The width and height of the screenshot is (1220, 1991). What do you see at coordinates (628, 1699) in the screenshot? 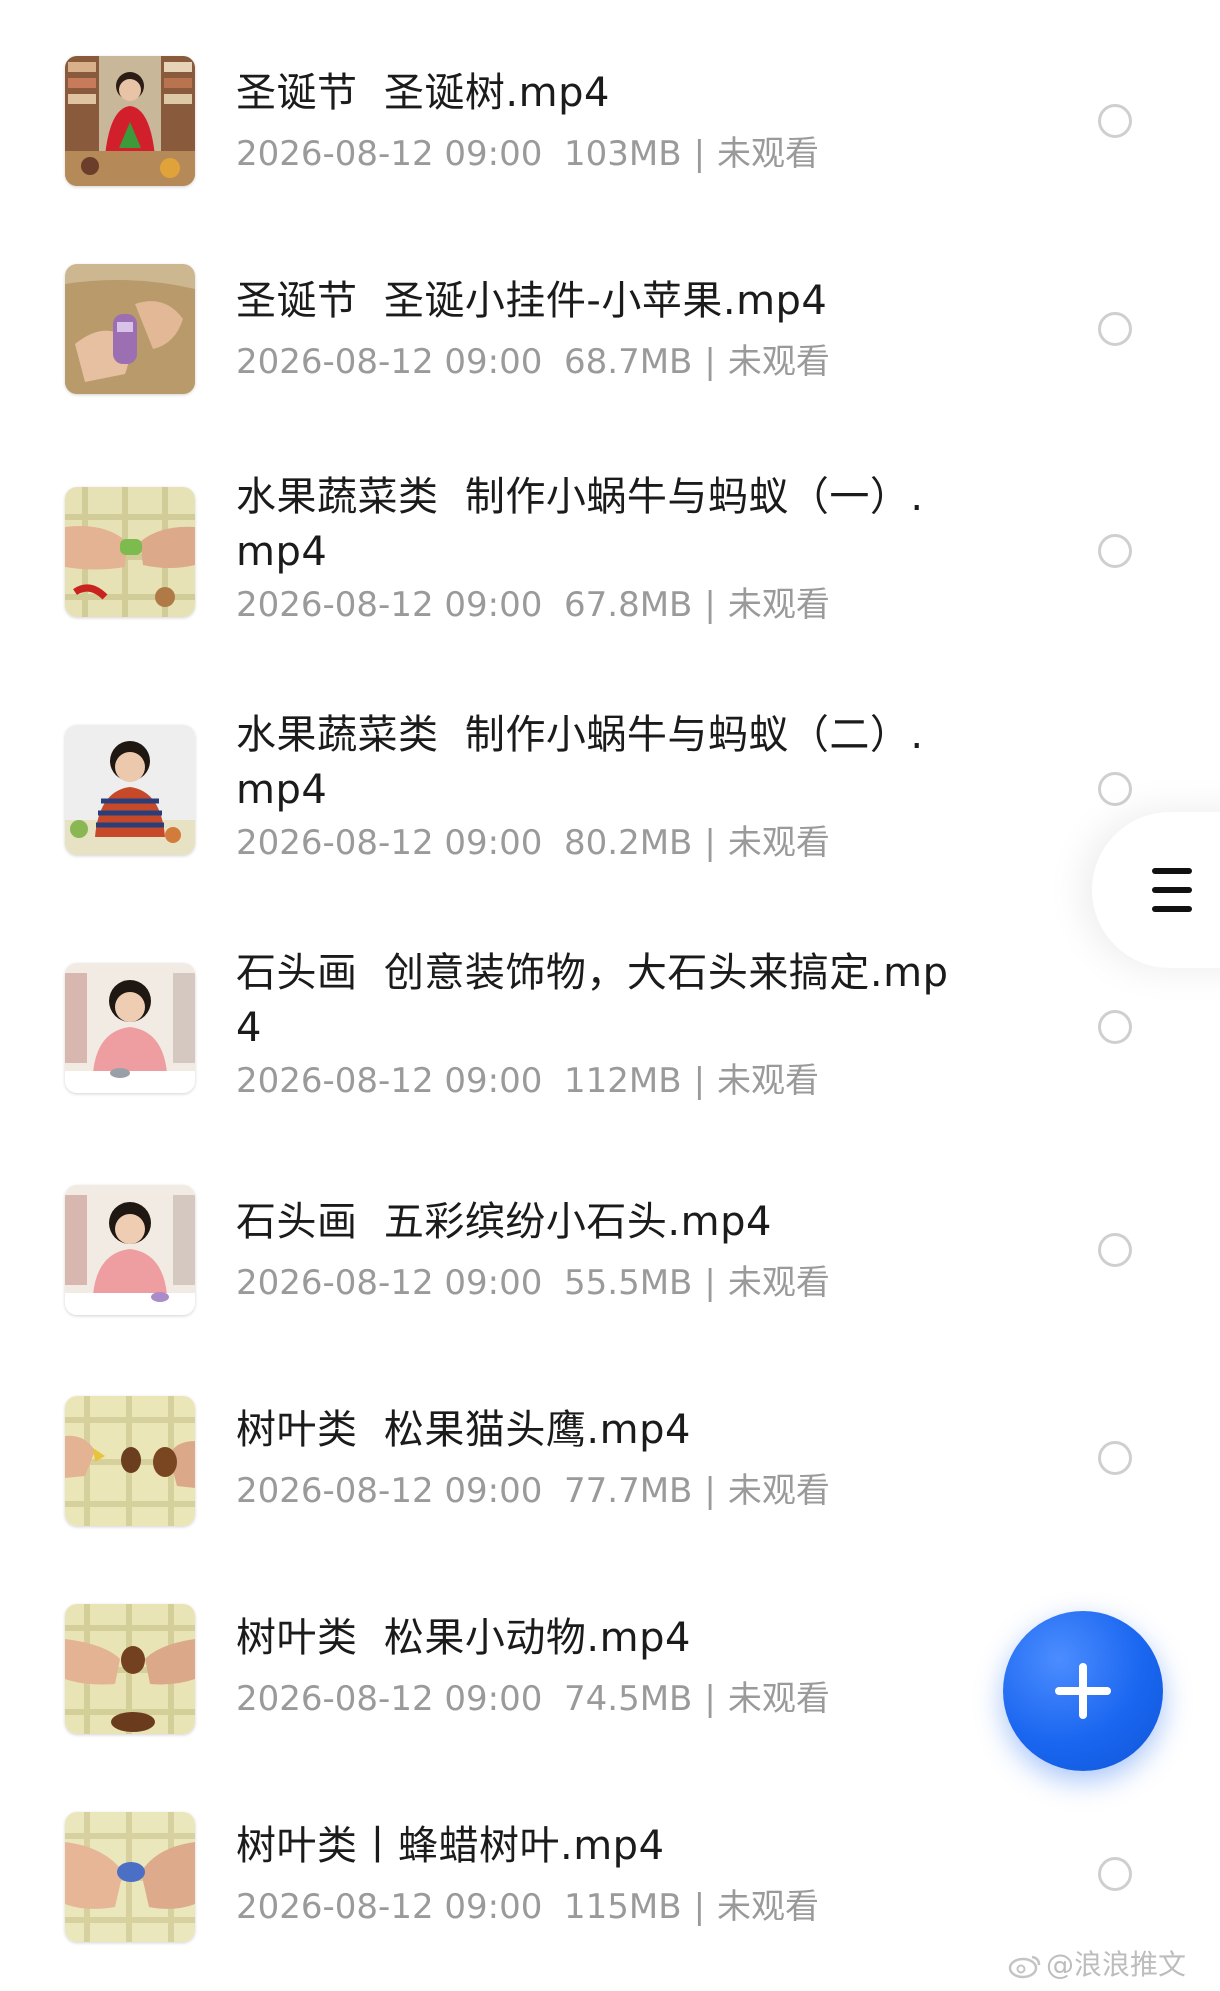
I see `video-size: 74.5MB` at bounding box center [628, 1699].